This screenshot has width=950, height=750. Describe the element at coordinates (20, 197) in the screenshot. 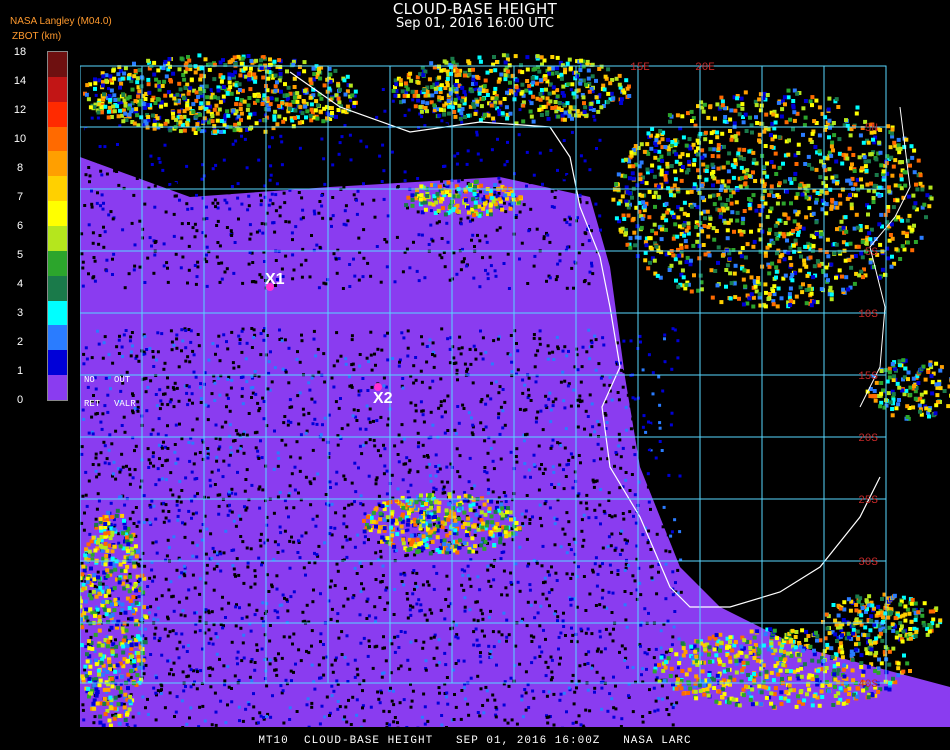

I see `colorbar-tick-label: 7` at that location.